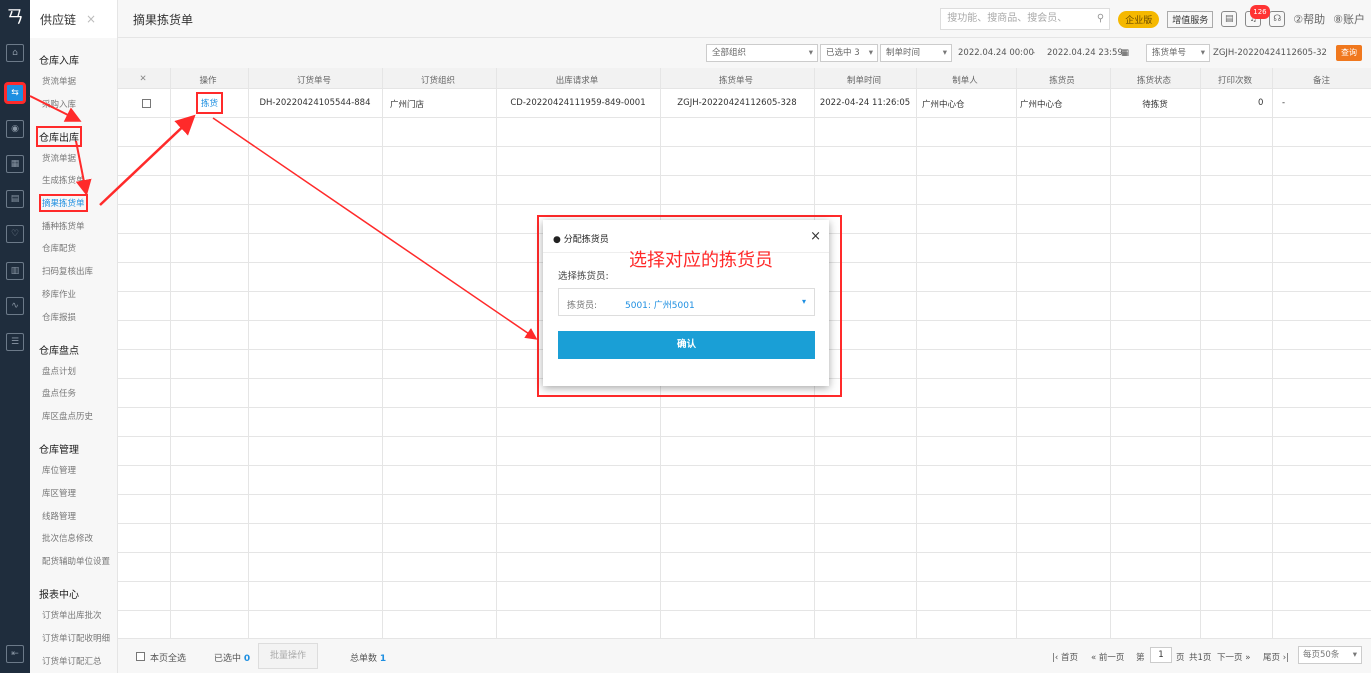  What do you see at coordinates (58, 19) in the screenshot?
I see `module-title: 供应链` at bounding box center [58, 19].